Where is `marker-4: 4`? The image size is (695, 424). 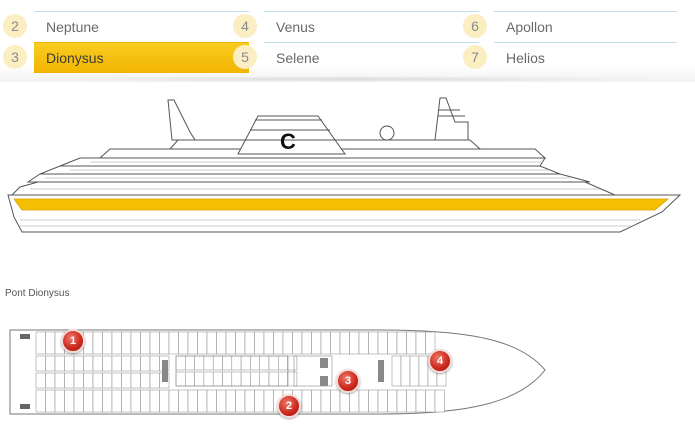 marker-4: 4 is located at coordinates (440, 361).